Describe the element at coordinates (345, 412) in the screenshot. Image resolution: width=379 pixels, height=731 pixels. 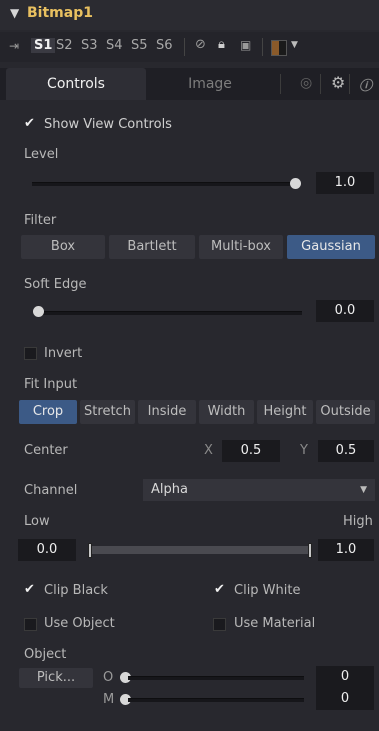
I see `fit-outside-button: Outside` at that location.